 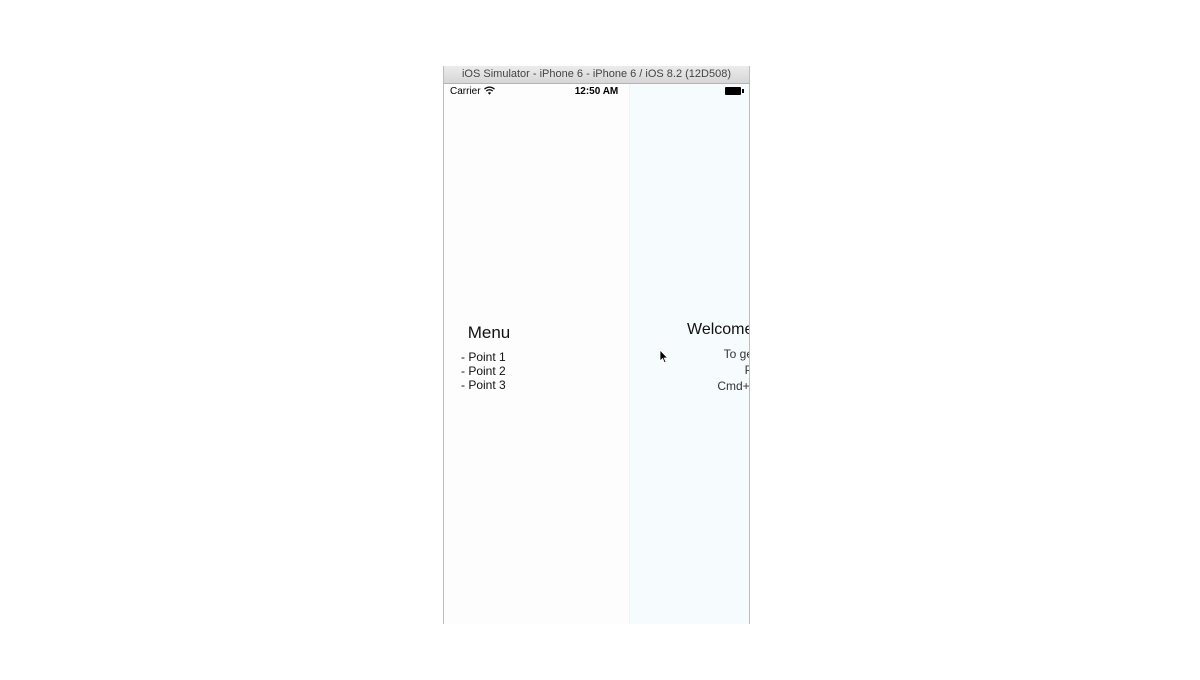 I want to click on menu-list: - Point 1 - Point 2 - Point 3, so click(x=483, y=371).